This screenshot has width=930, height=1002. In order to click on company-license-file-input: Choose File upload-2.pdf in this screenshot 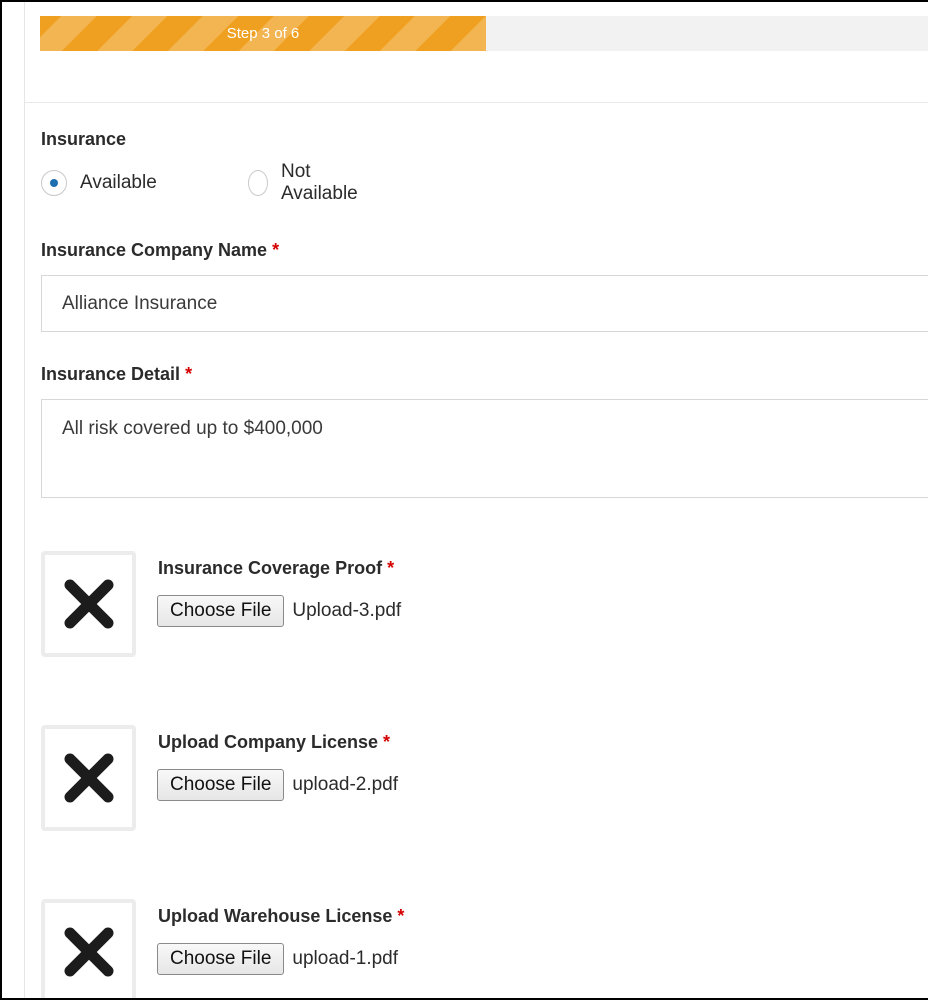, I will do `click(277, 785)`.